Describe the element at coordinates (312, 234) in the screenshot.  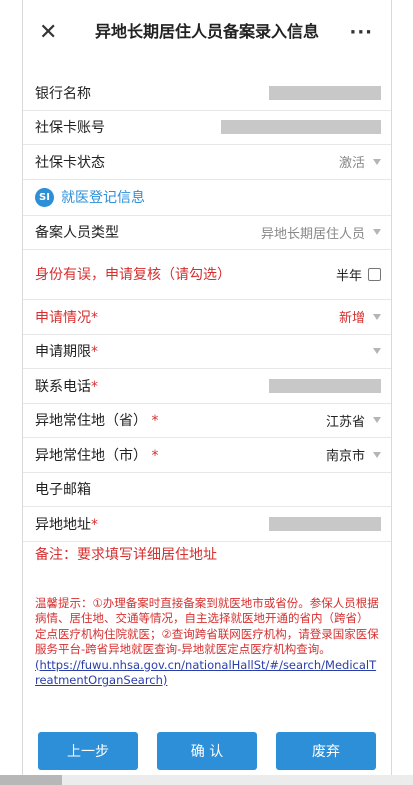
I see `person-type-value: 异地长期居住人员` at that location.